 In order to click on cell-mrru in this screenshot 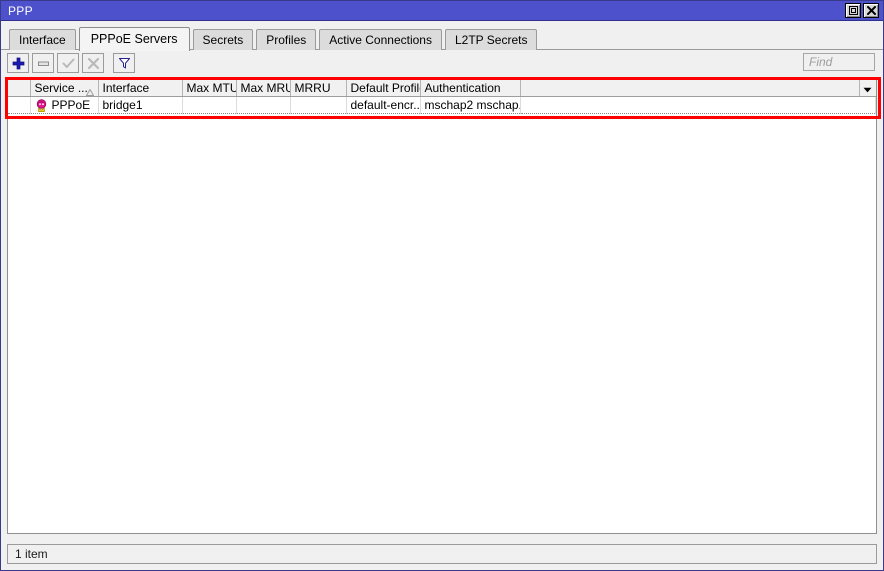, I will do `click(318, 105)`.